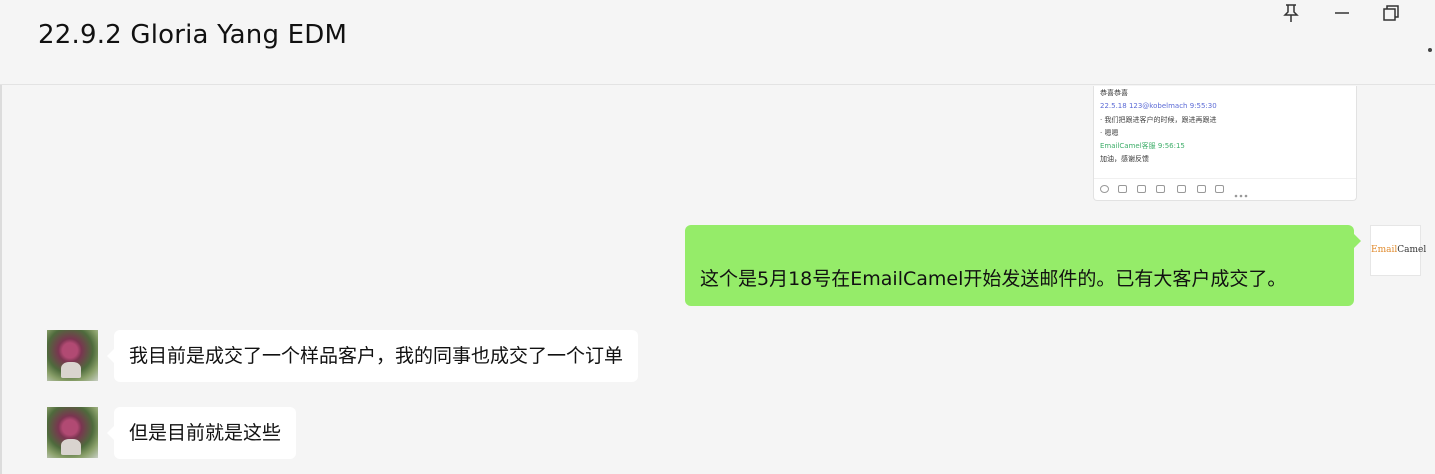  What do you see at coordinates (1158, 106) in the screenshot?
I see `image-text-line: 22.5.18 123@kobelmach 9:55:30` at bounding box center [1158, 106].